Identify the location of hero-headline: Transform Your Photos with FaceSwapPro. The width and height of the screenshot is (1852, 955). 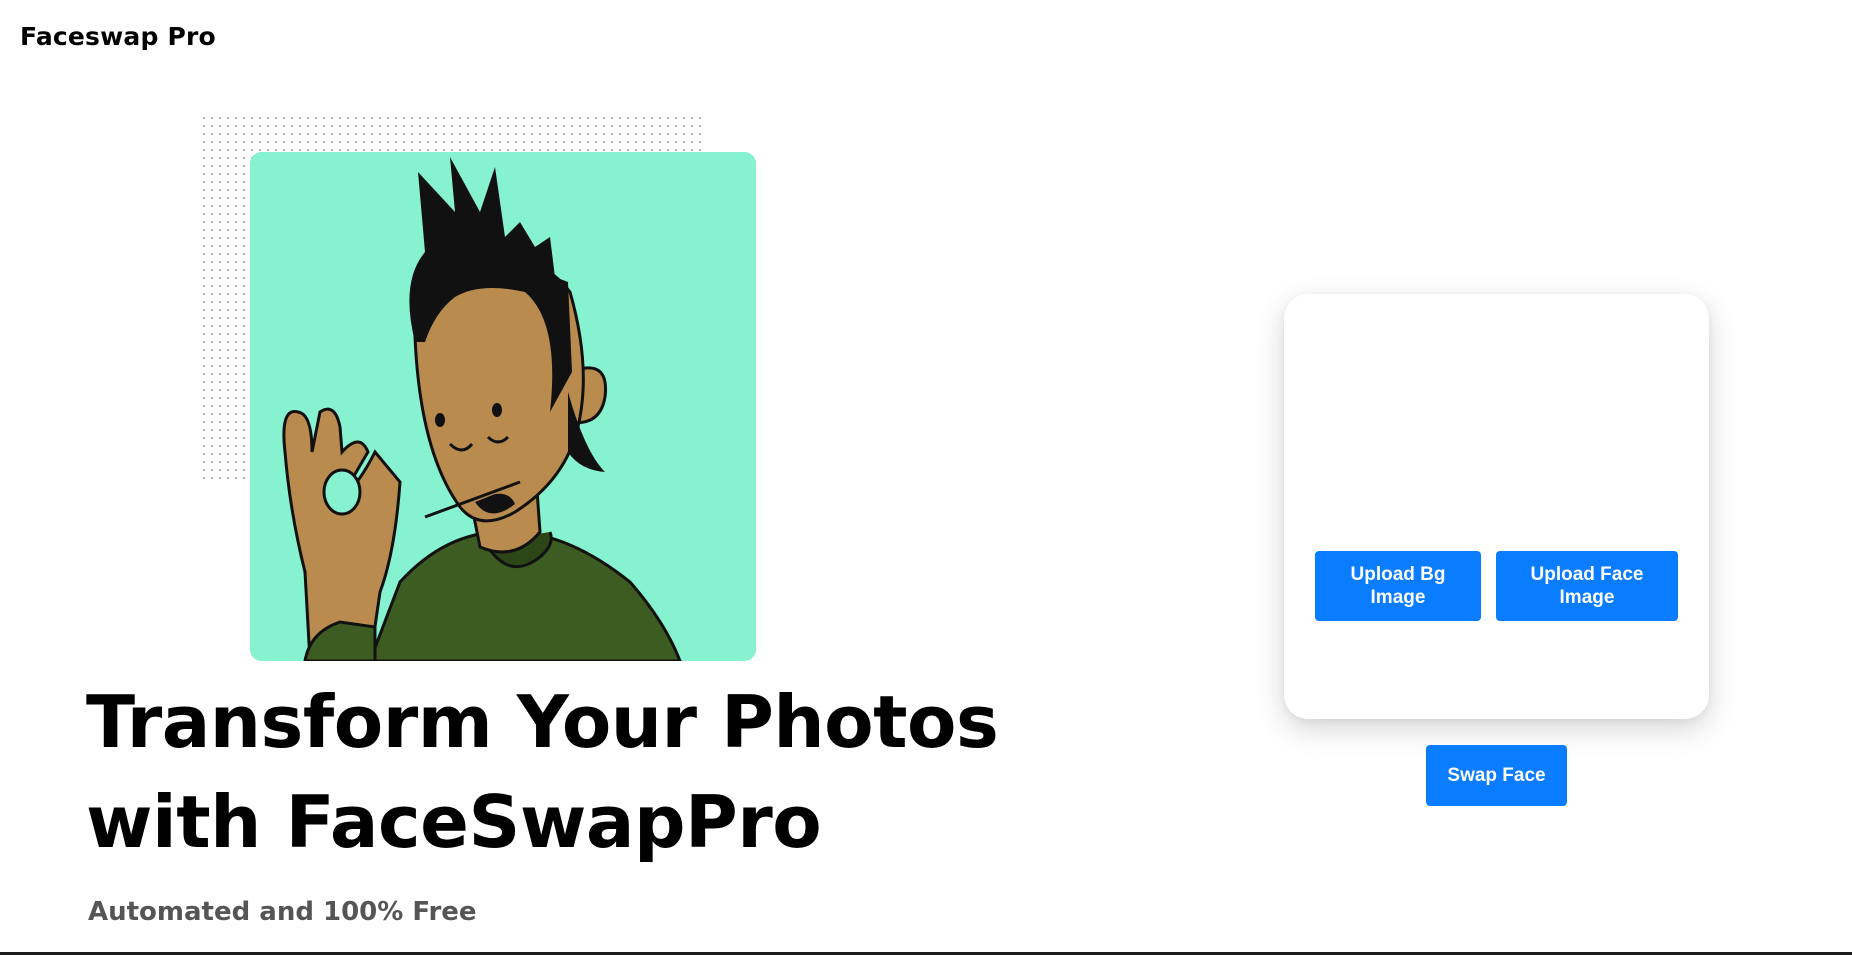
(542, 772).